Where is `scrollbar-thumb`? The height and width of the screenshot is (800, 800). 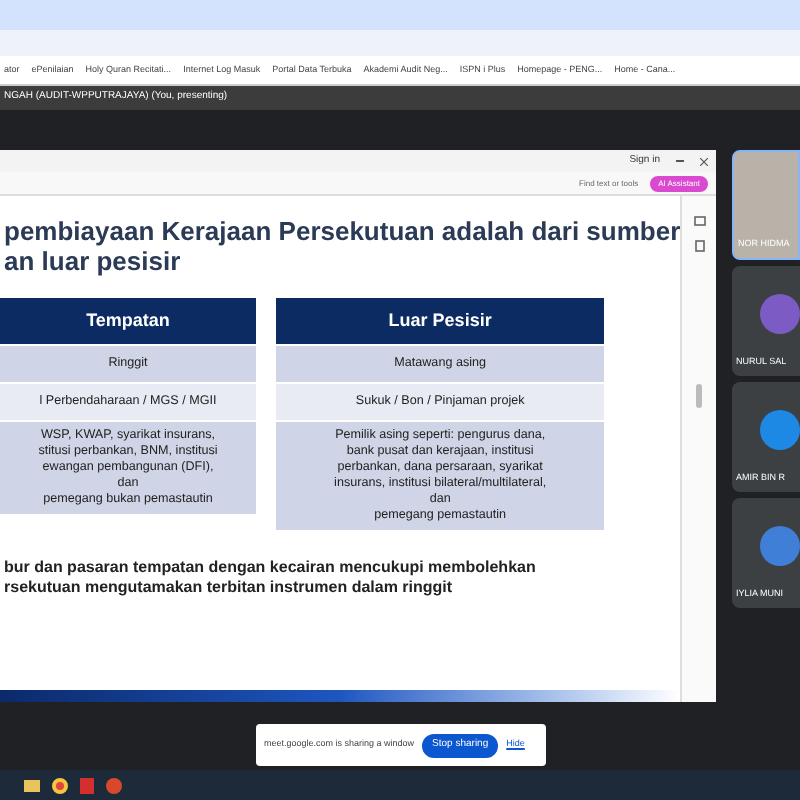
scrollbar-thumb is located at coordinates (699, 396).